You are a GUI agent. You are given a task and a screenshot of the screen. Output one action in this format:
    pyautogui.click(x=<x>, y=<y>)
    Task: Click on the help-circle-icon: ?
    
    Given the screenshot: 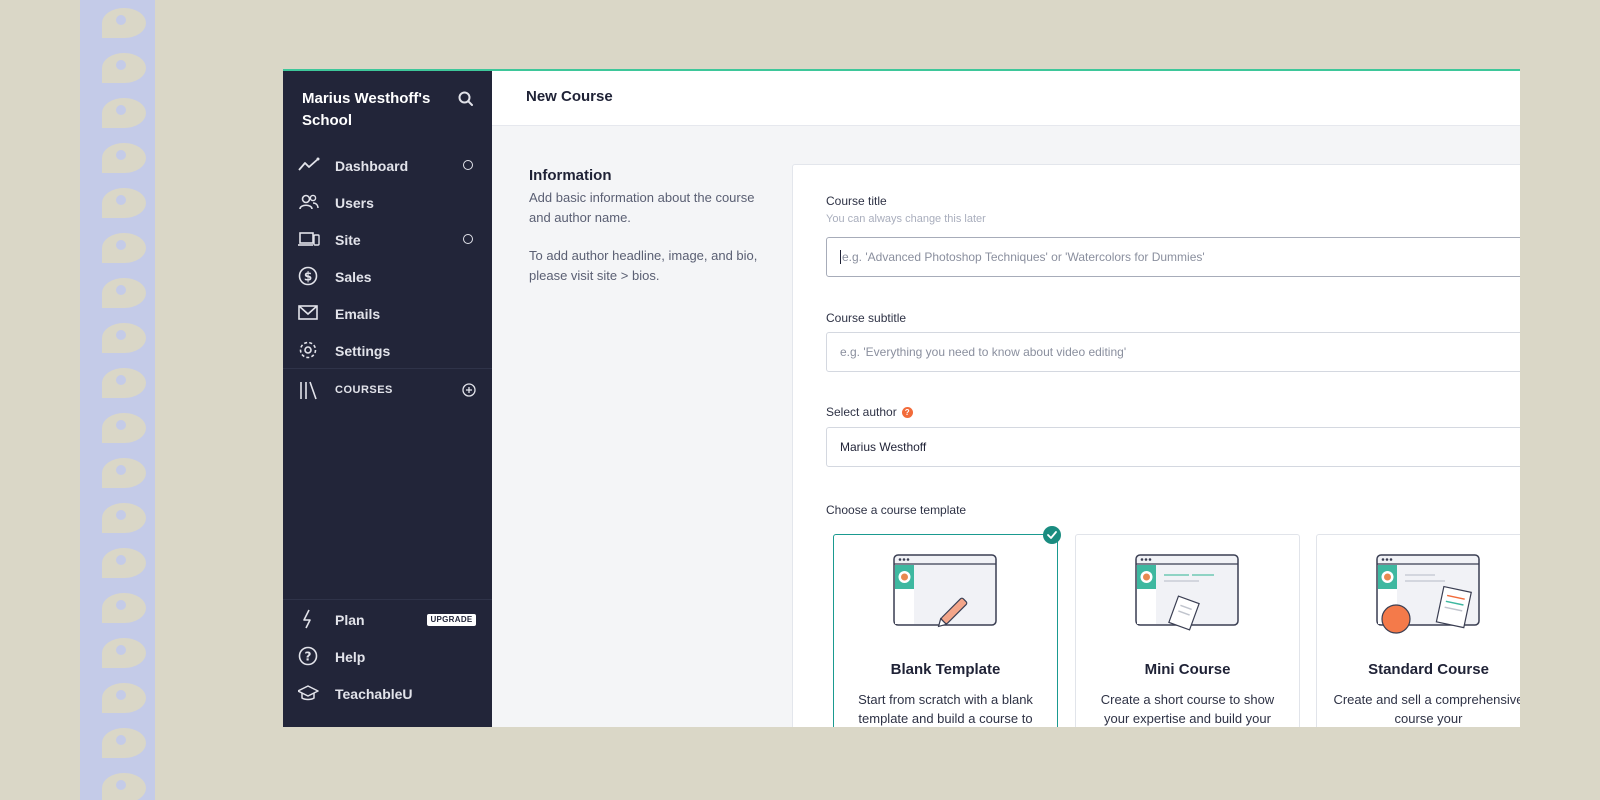 What is the action you would take?
    pyautogui.click(x=309, y=656)
    